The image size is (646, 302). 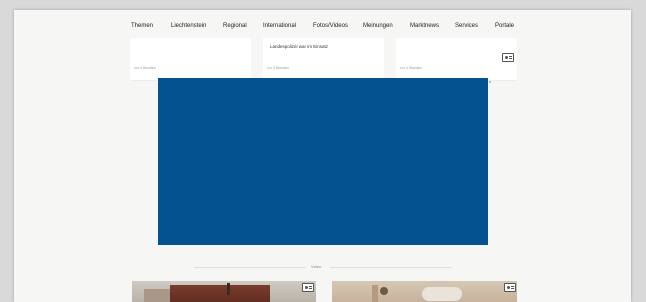 What do you see at coordinates (235, 26) in the screenshot?
I see `nav-item-regional: Regional` at bounding box center [235, 26].